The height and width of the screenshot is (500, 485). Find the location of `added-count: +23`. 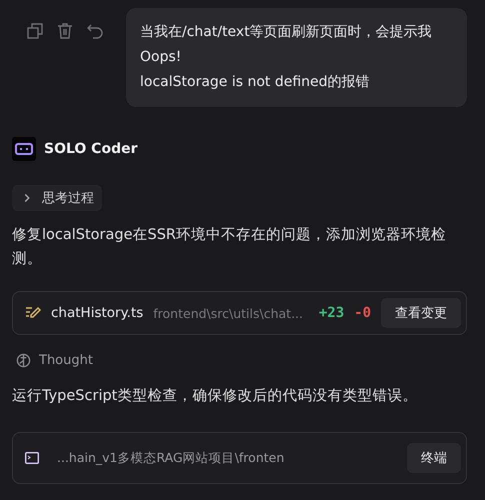

added-count: +23 is located at coordinates (331, 313).